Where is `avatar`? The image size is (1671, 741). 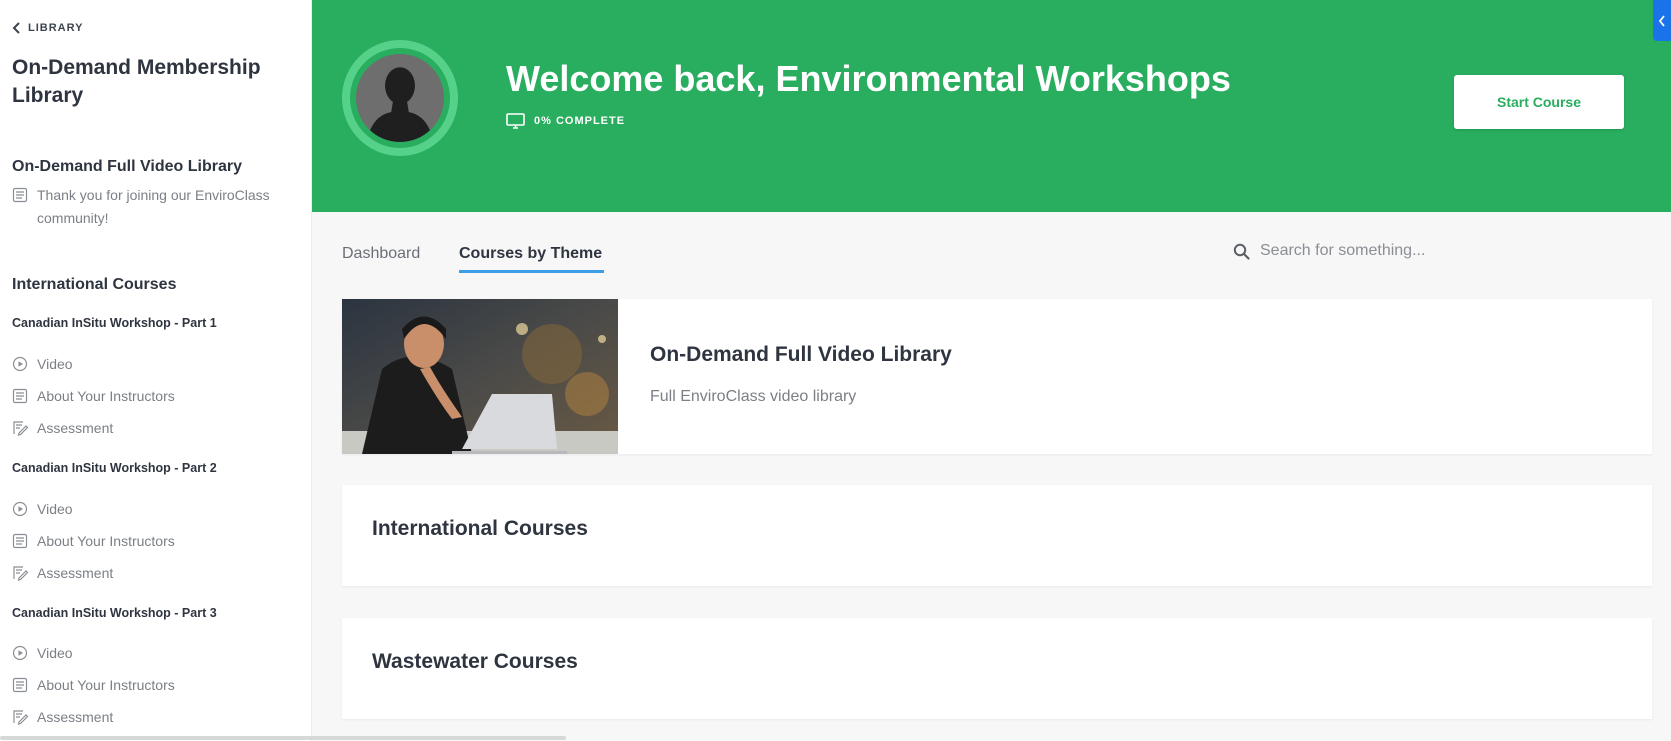 avatar is located at coordinates (400, 98).